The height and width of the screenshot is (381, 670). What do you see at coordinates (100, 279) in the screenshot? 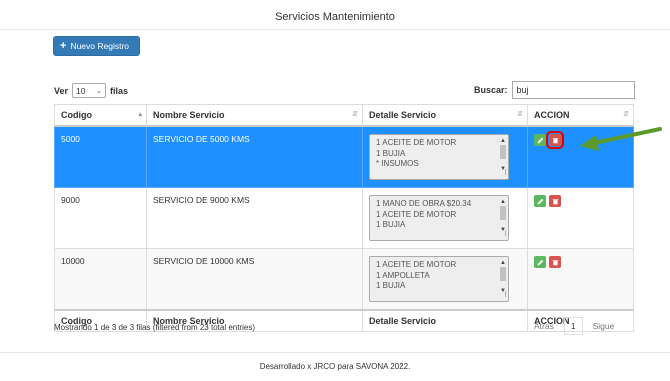
I see `cell-codigo: 10000` at bounding box center [100, 279].